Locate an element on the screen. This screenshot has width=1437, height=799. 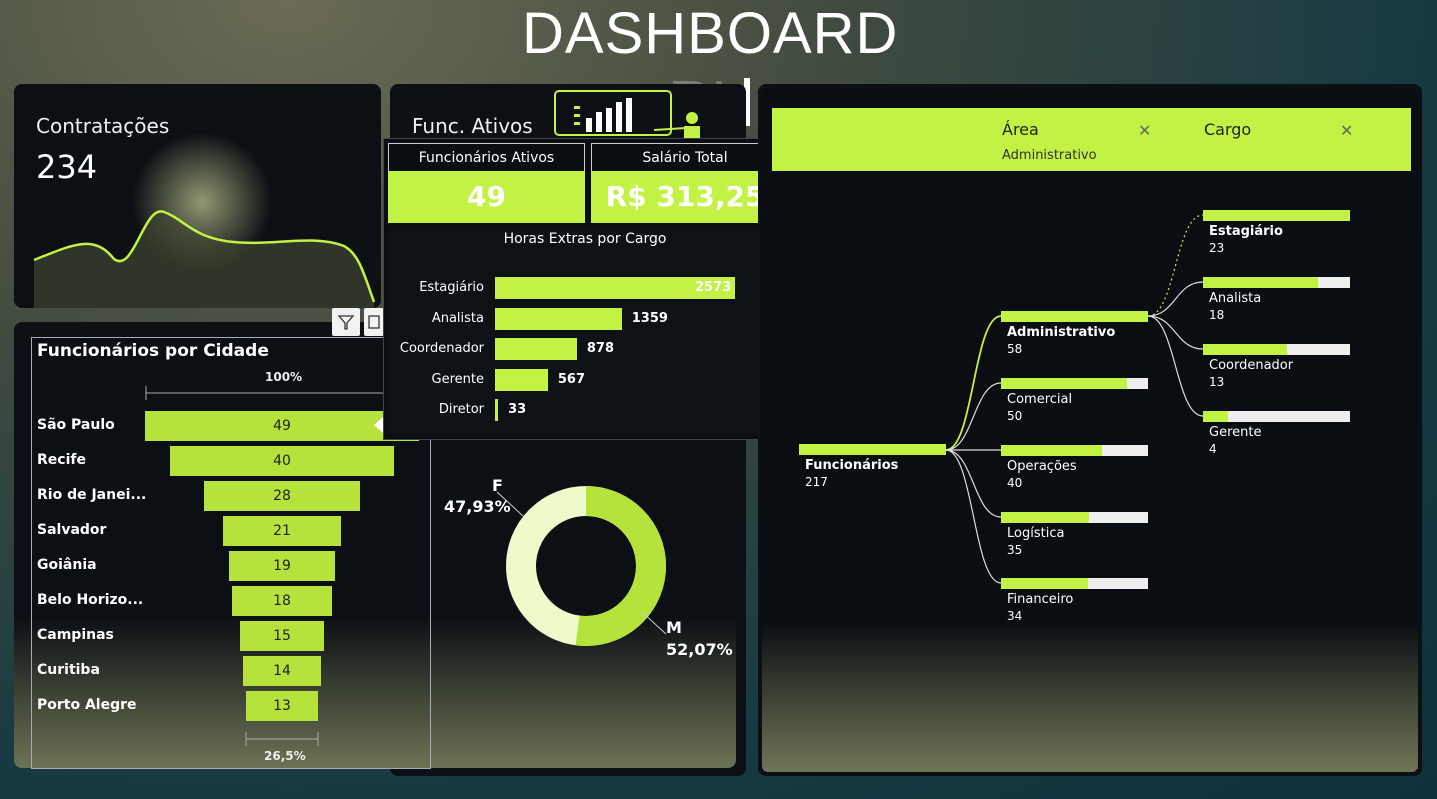
root-node-name: Funcionários is located at coordinates (852, 465).